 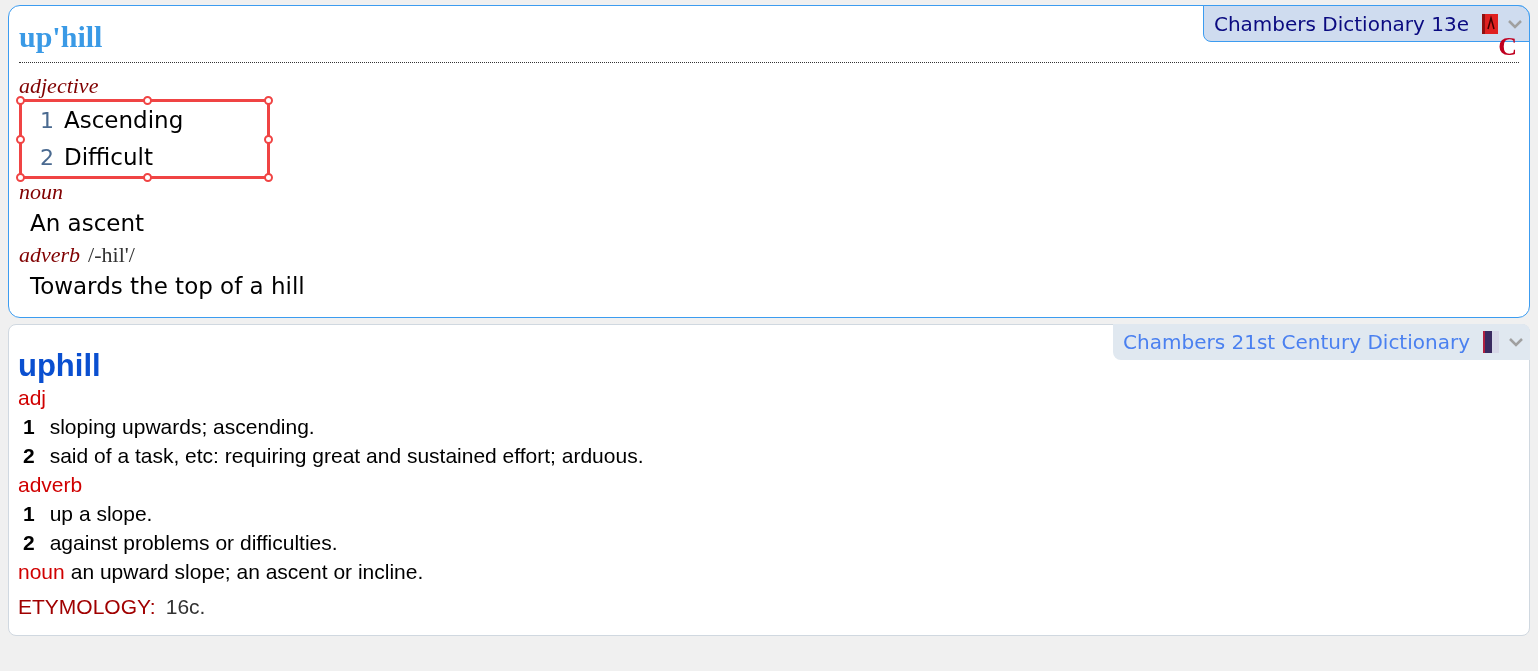 I want to click on definition: sloping upwards; ascending., so click(x=182, y=427).